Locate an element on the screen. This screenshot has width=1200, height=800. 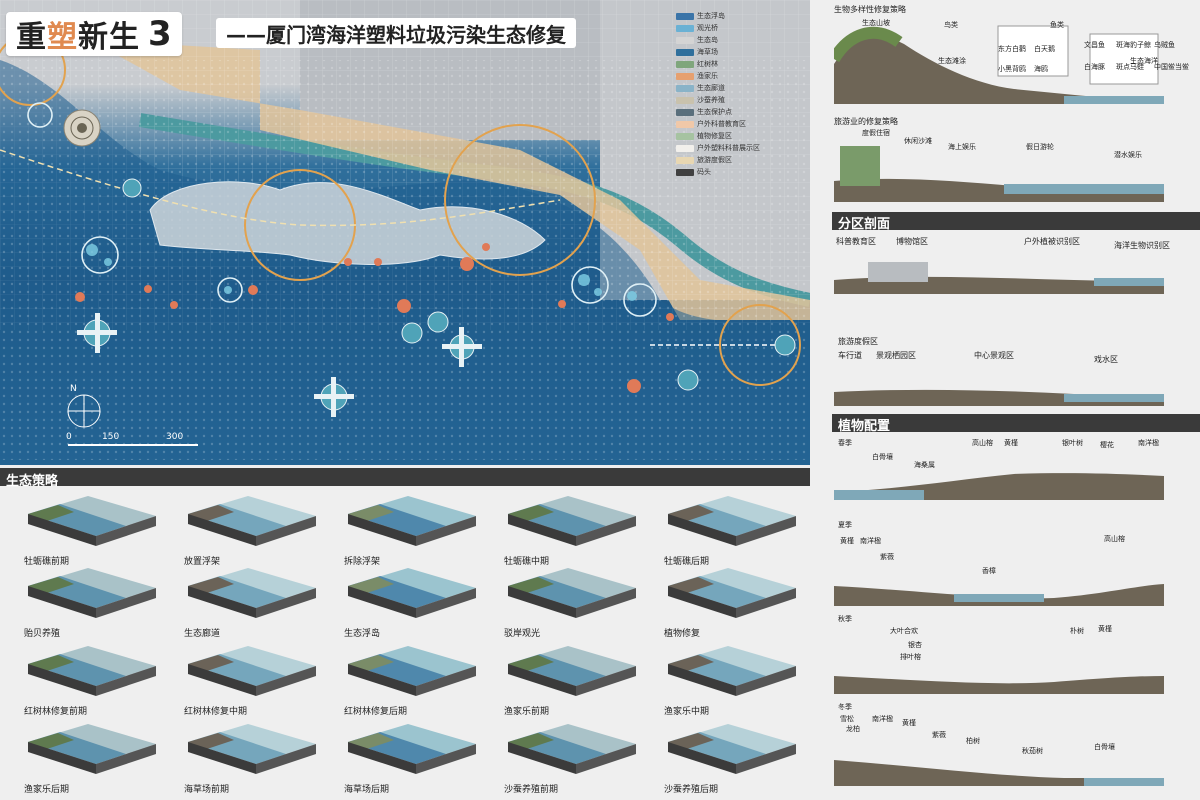
strategy-tile: 沙蚕养殖前期 is located at coordinates (570, 759).